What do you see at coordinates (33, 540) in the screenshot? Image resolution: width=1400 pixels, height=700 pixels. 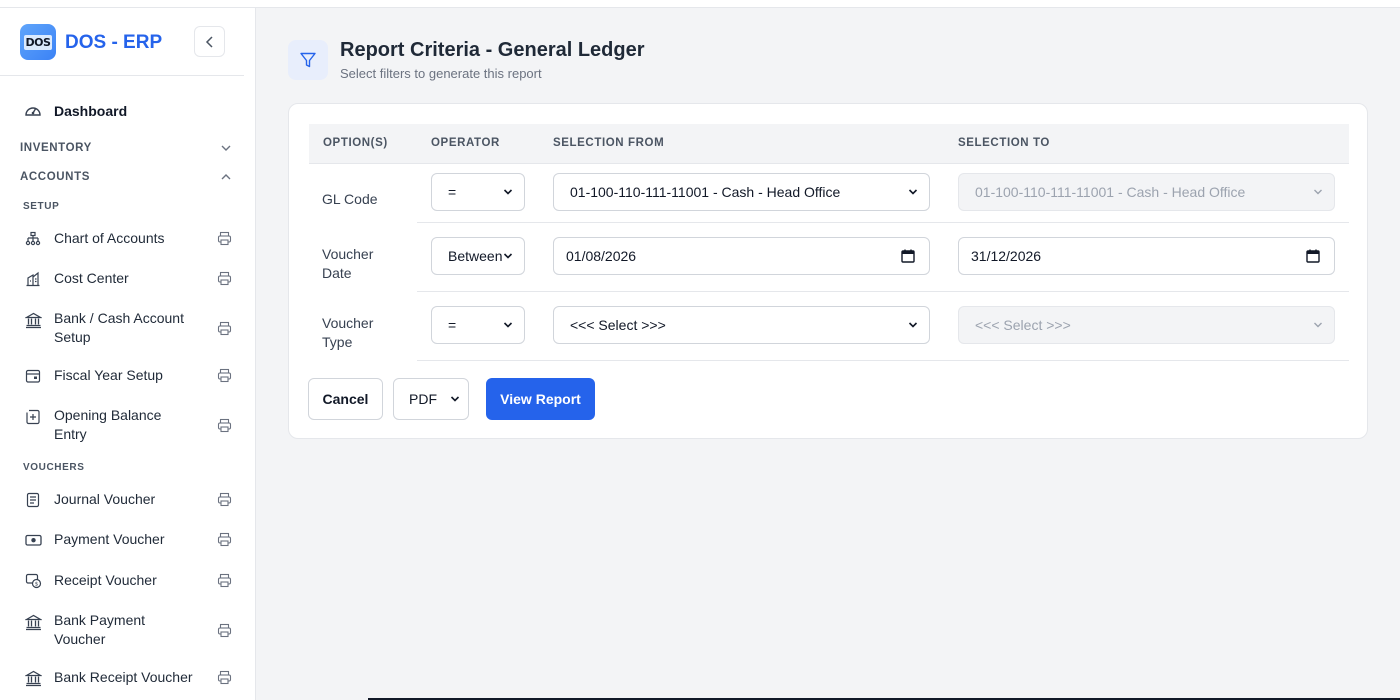 I see `cash-icon` at bounding box center [33, 540].